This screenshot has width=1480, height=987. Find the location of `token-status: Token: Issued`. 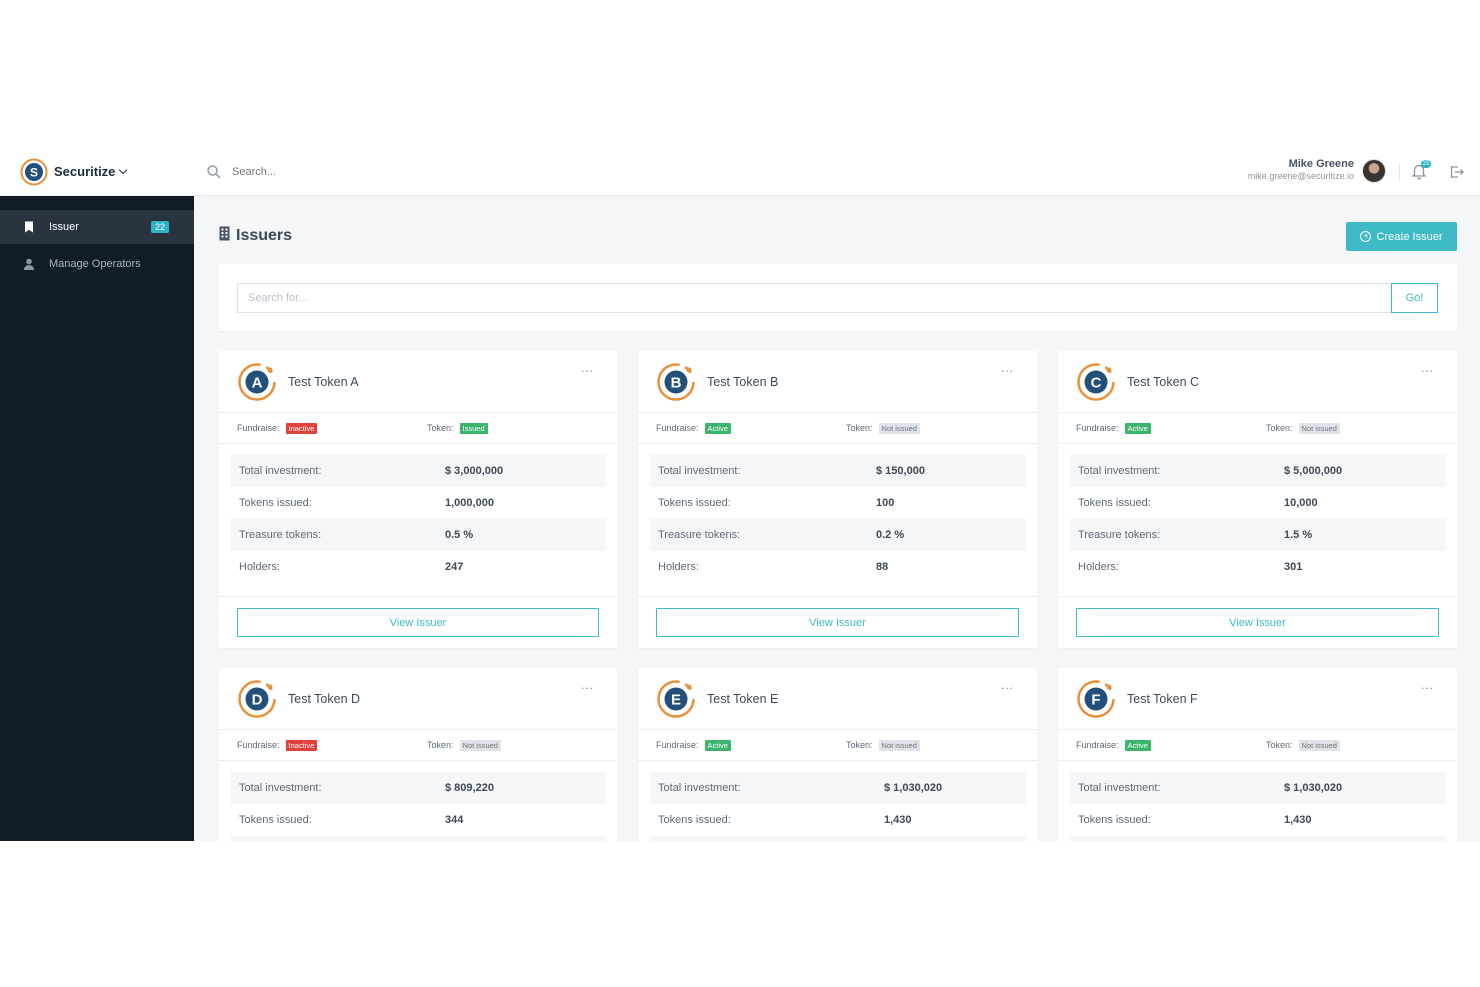

token-status: Token: Issued is located at coordinates (457, 428).